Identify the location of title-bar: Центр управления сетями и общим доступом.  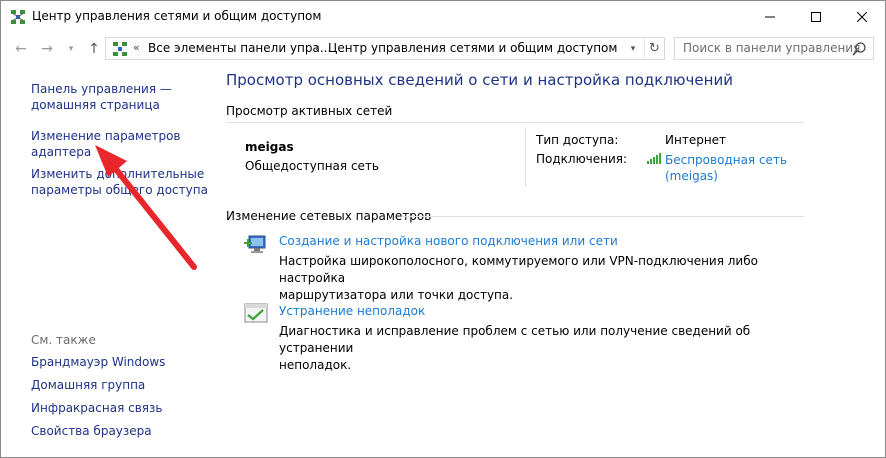
(443, 16).